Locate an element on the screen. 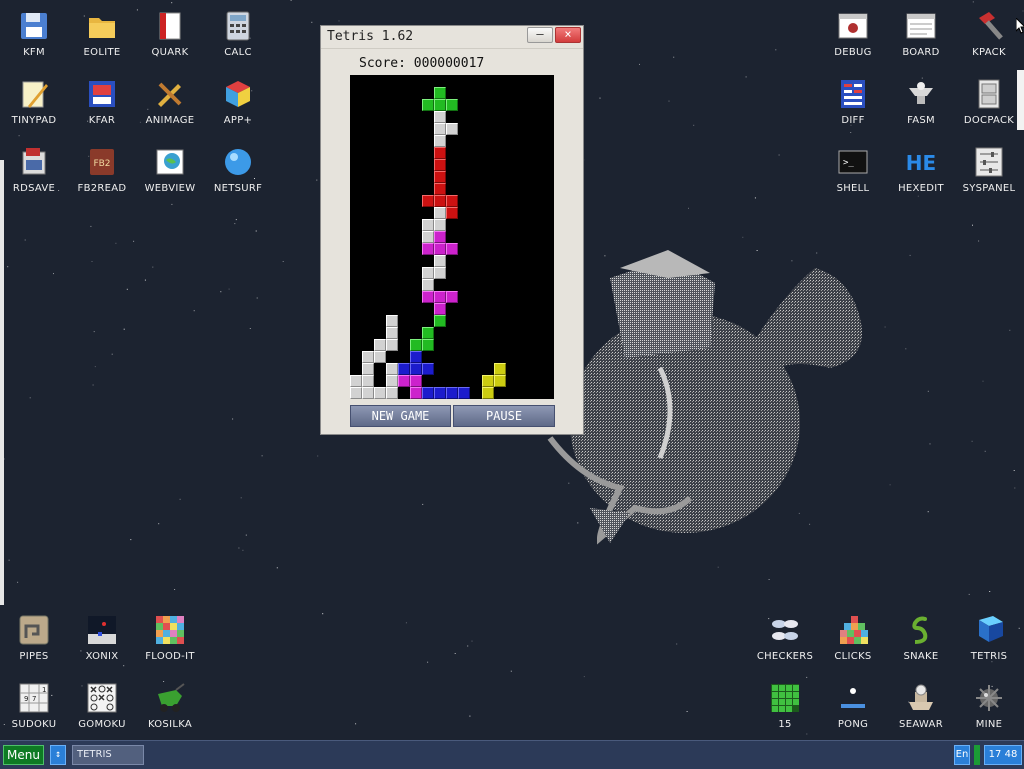  switch-windows-button: ↕ is located at coordinates (58, 755).